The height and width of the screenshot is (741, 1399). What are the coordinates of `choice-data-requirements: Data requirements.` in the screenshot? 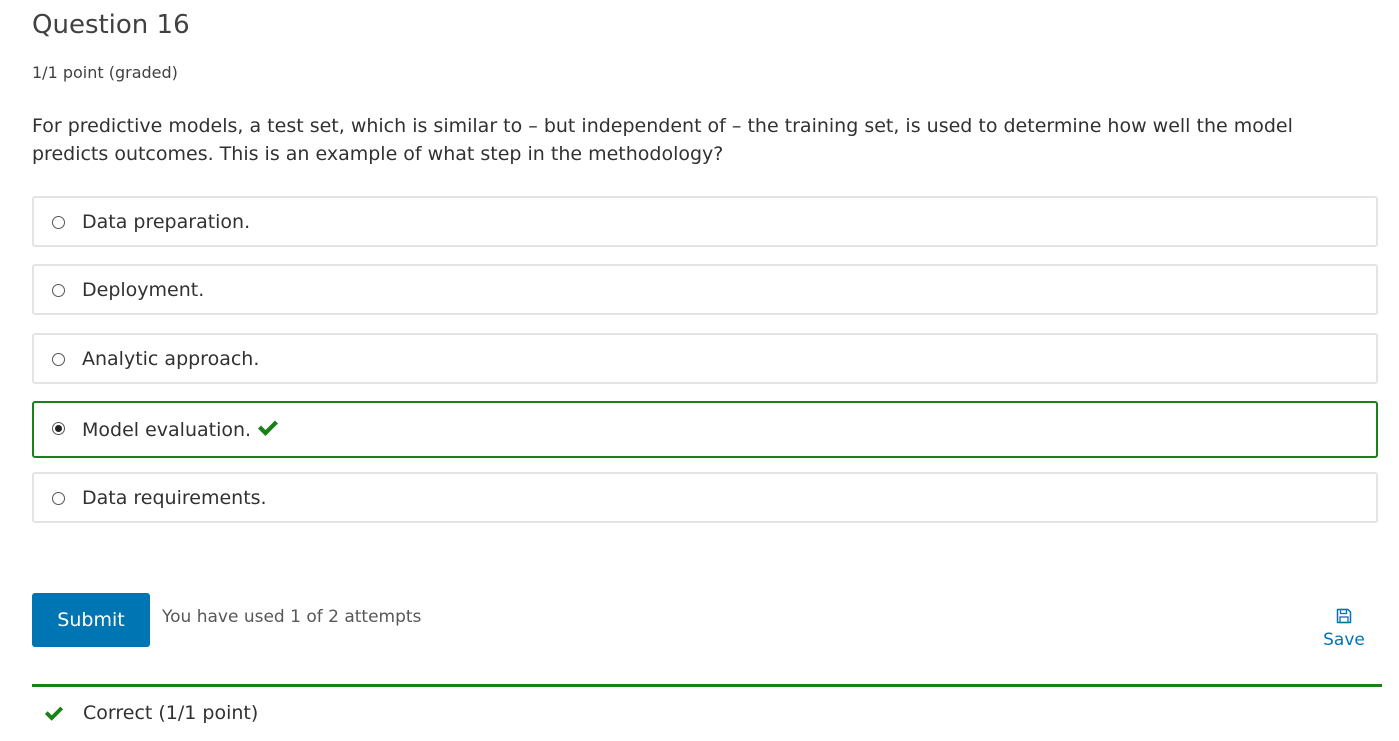 It's located at (705, 497).